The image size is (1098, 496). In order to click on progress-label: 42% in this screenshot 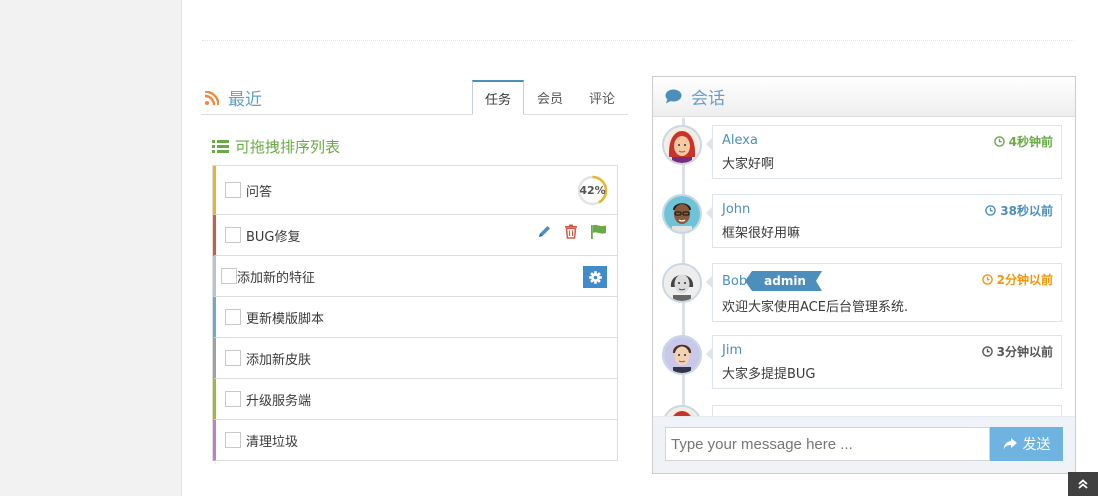, I will do `click(592, 190)`.